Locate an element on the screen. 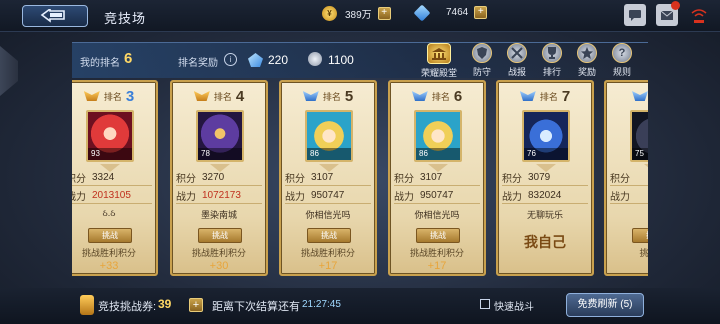 This screenshot has height=324, width=720. mail-icon is located at coordinates (668, 13).